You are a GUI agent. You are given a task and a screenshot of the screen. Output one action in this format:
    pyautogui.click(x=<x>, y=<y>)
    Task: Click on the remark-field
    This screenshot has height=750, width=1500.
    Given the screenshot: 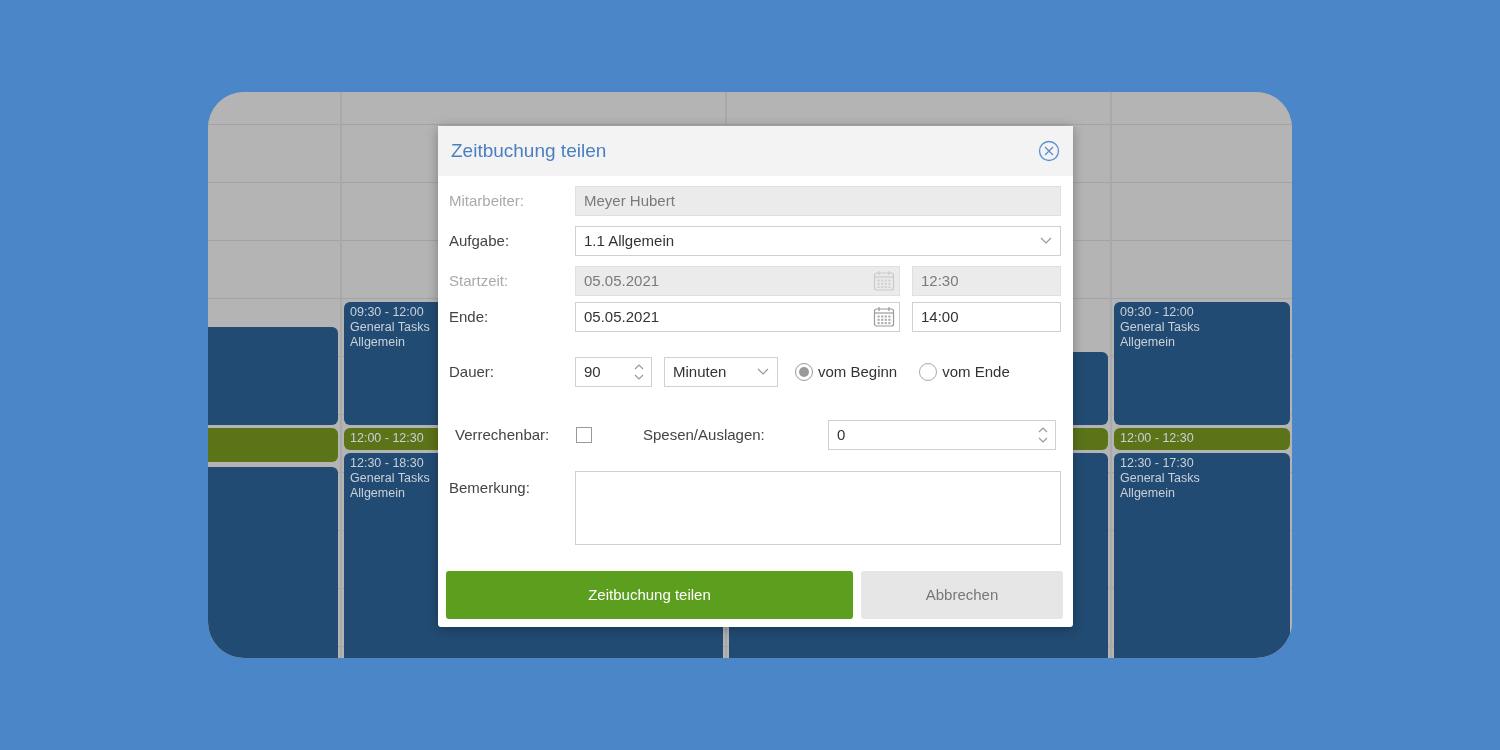 What is the action you would take?
    pyautogui.click(x=818, y=508)
    